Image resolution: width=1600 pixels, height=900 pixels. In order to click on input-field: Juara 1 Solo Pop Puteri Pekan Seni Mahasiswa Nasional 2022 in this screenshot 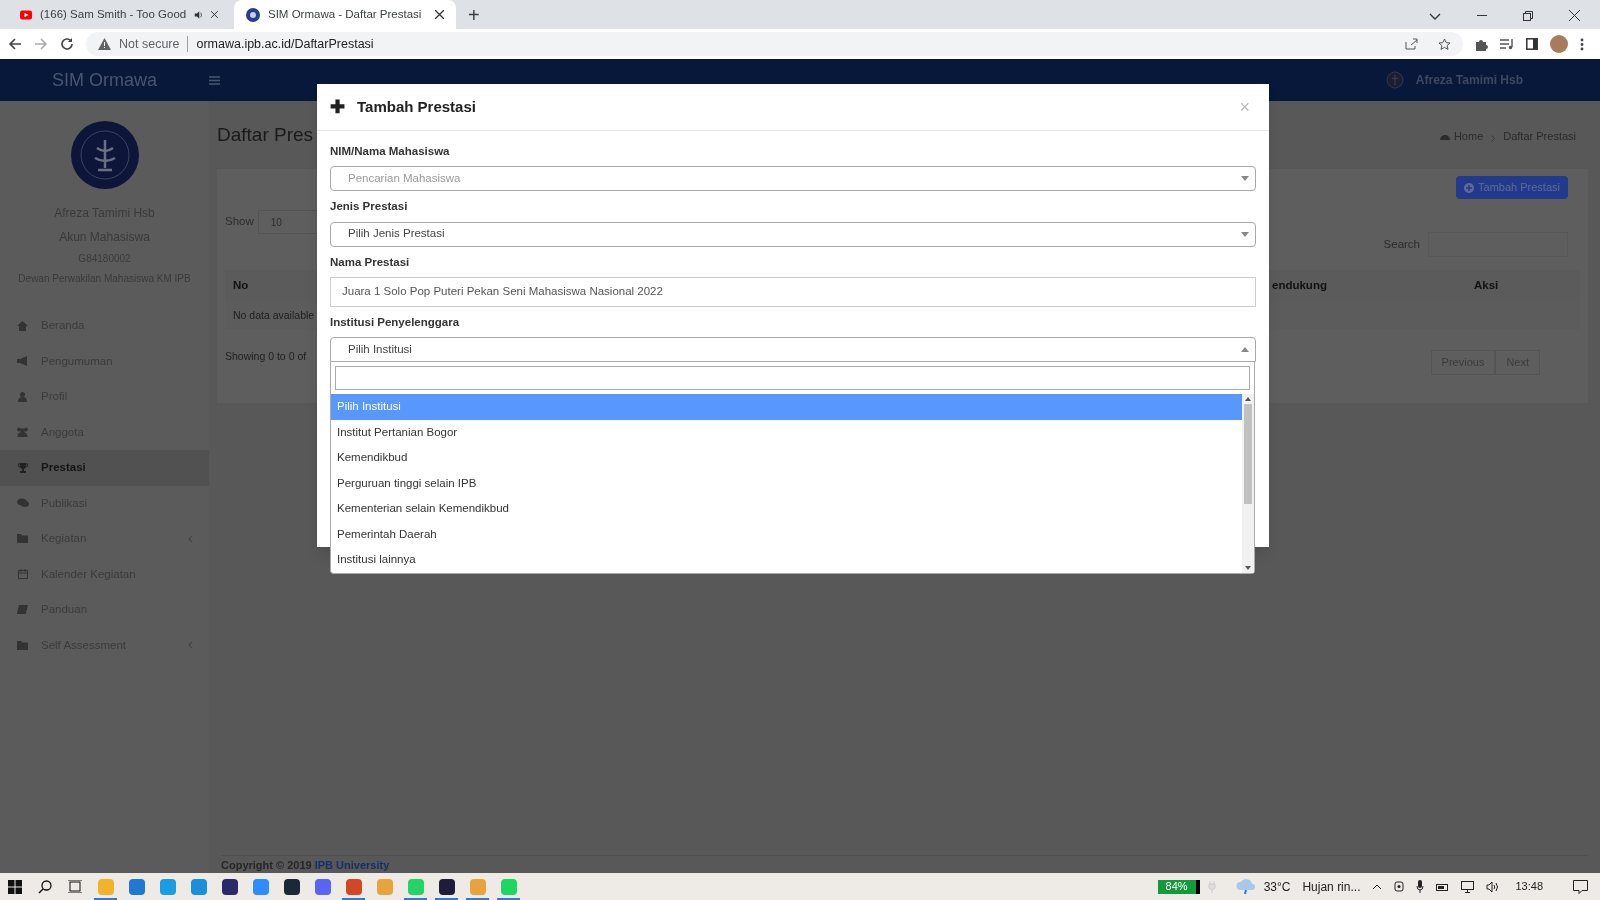, I will do `click(793, 291)`.